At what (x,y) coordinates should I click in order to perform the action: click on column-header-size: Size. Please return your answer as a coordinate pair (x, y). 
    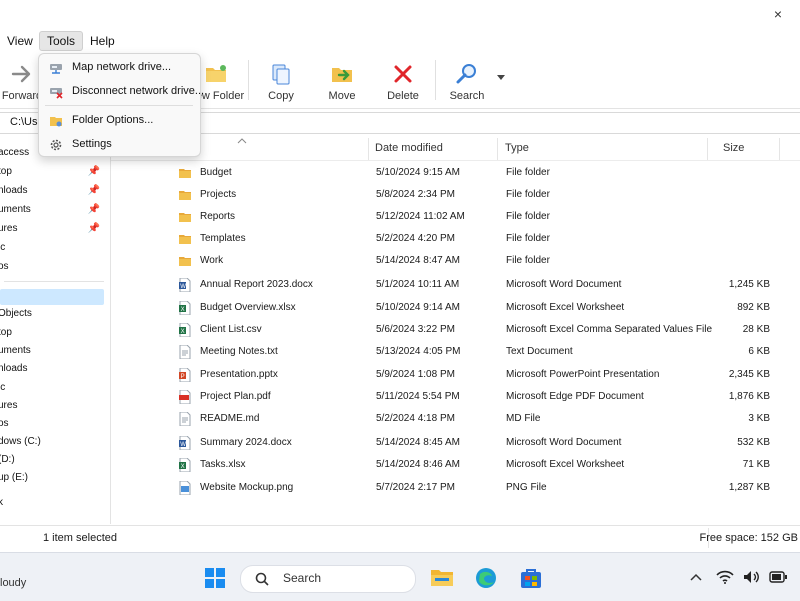
    Looking at the image, I should click on (733, 148).